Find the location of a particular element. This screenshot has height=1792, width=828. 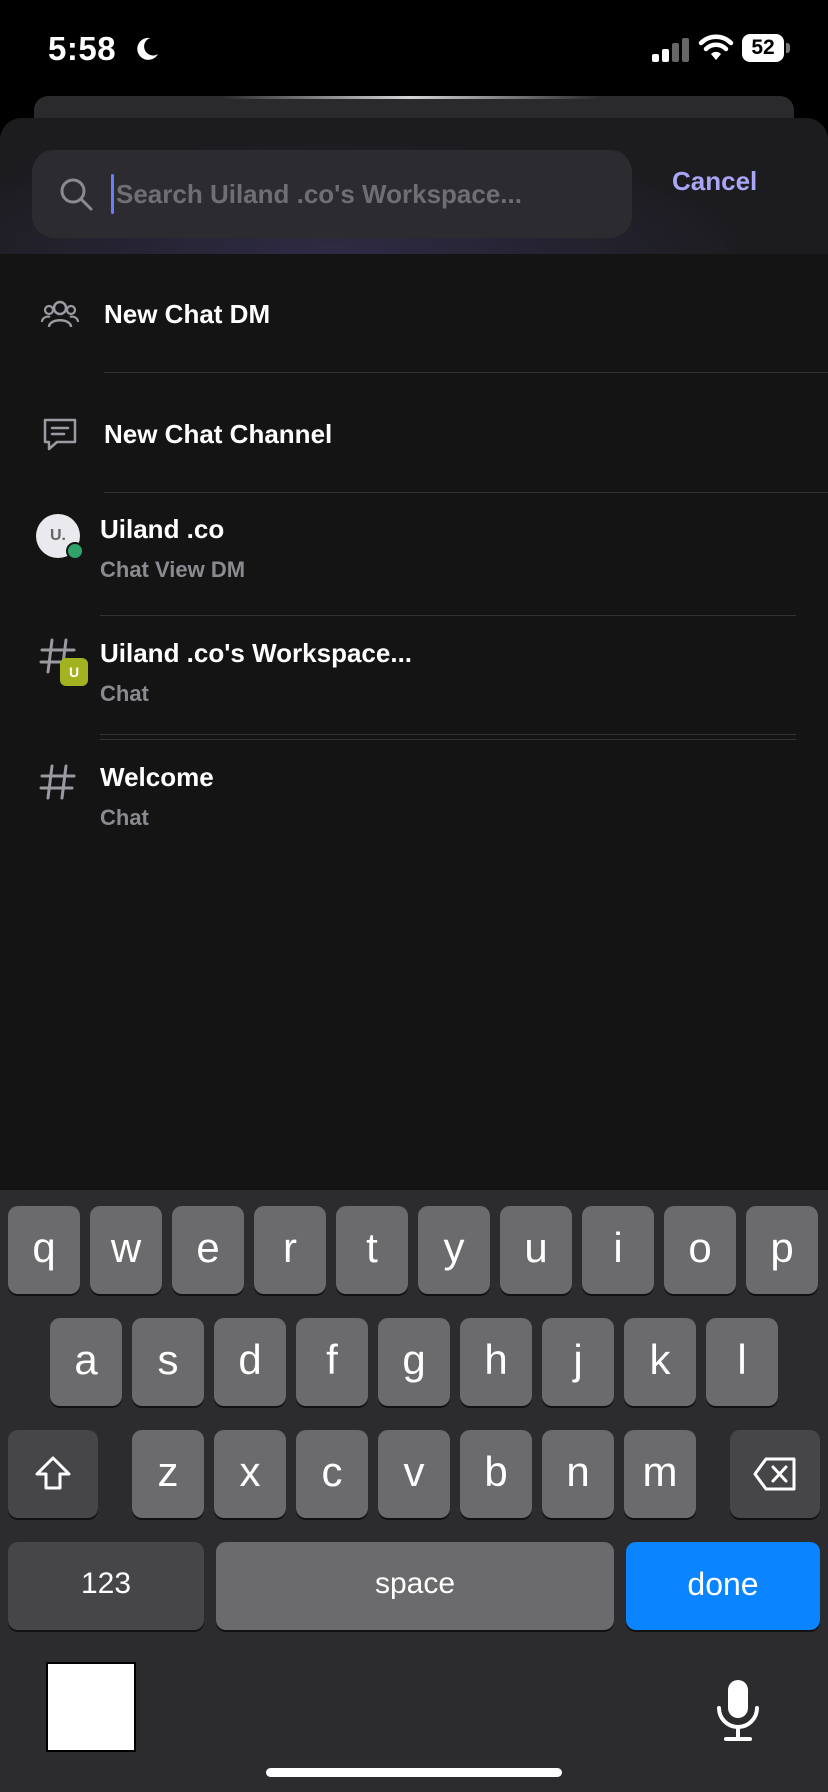

cellular-signal-icon is located at coordinates (670, 50).